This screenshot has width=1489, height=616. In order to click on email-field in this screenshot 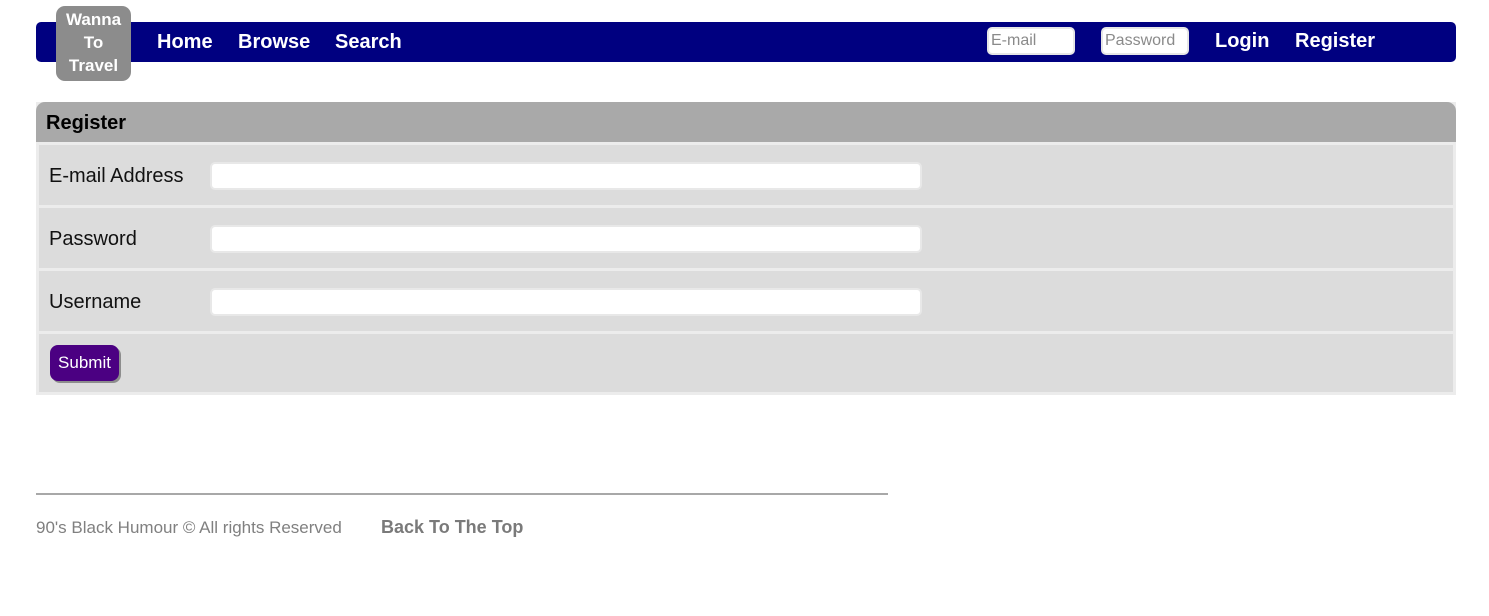, I will do `click(566, 176)`.